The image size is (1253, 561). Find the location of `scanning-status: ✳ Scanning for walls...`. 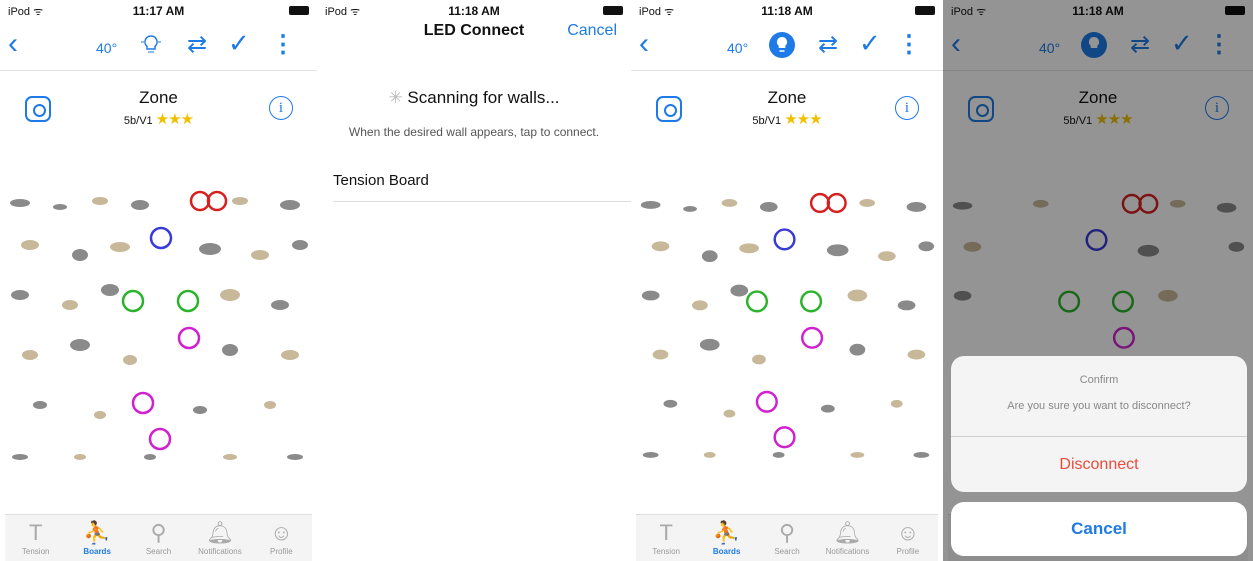

scanning-status: ✳ Scanning for walls... is located at coordinates (474, 97).